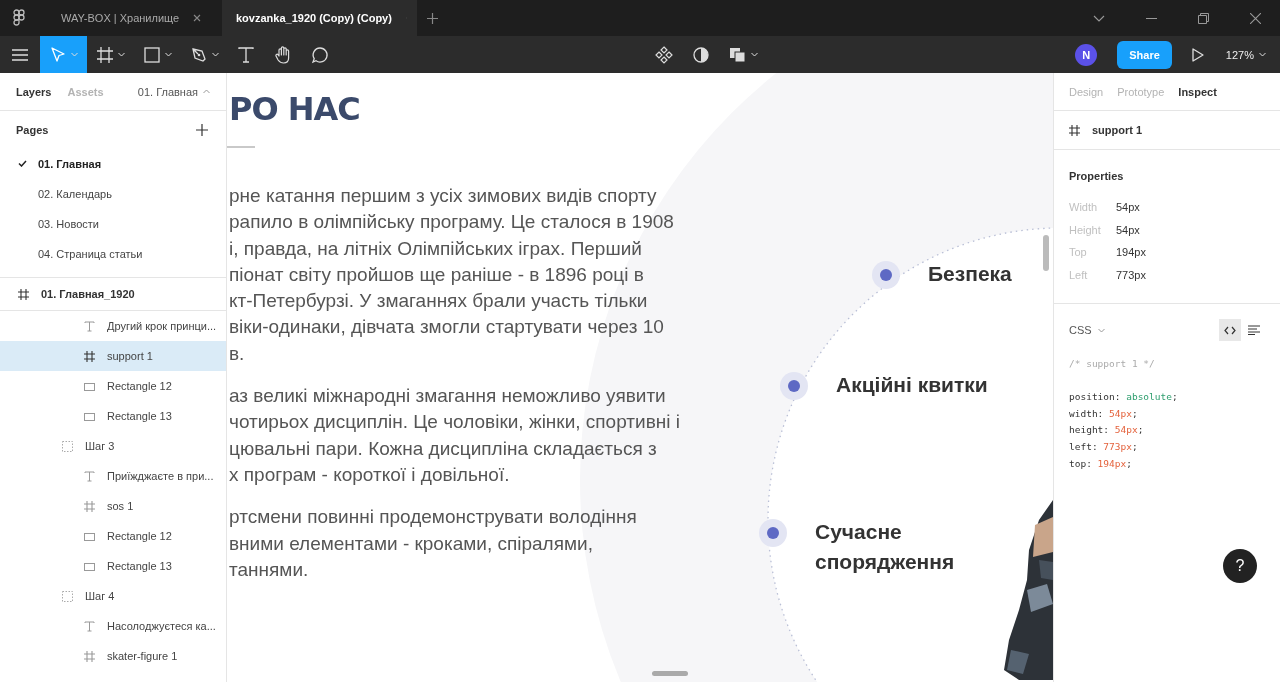  I want to click on code-icon, so click(1230, 330).